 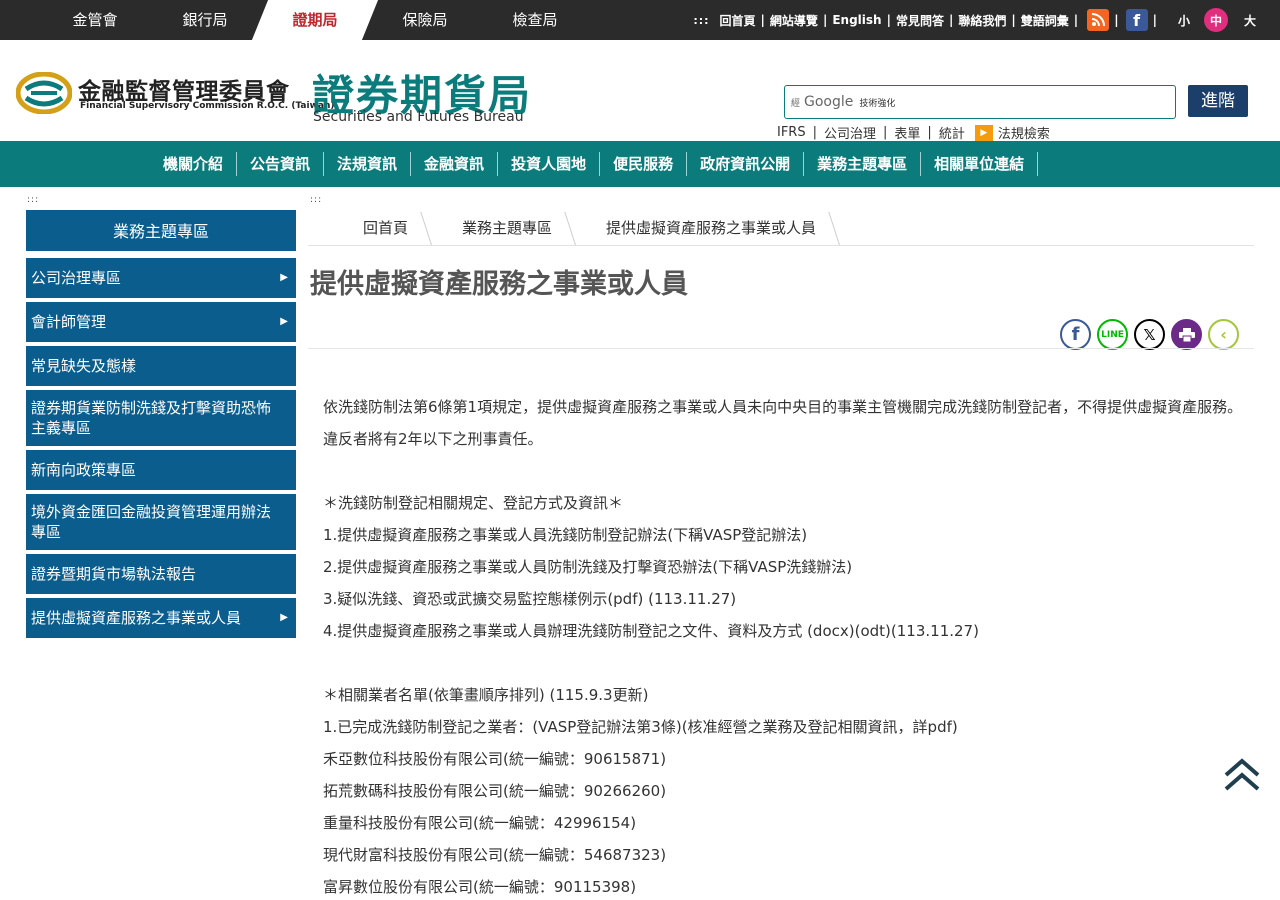 I want to click on search-enhanced-label: 技術強化, so click(x=877, y=103).